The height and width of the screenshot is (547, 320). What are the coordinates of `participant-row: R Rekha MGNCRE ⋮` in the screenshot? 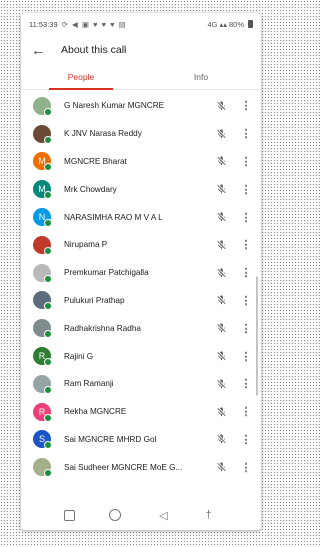 It's located at (141, 412).